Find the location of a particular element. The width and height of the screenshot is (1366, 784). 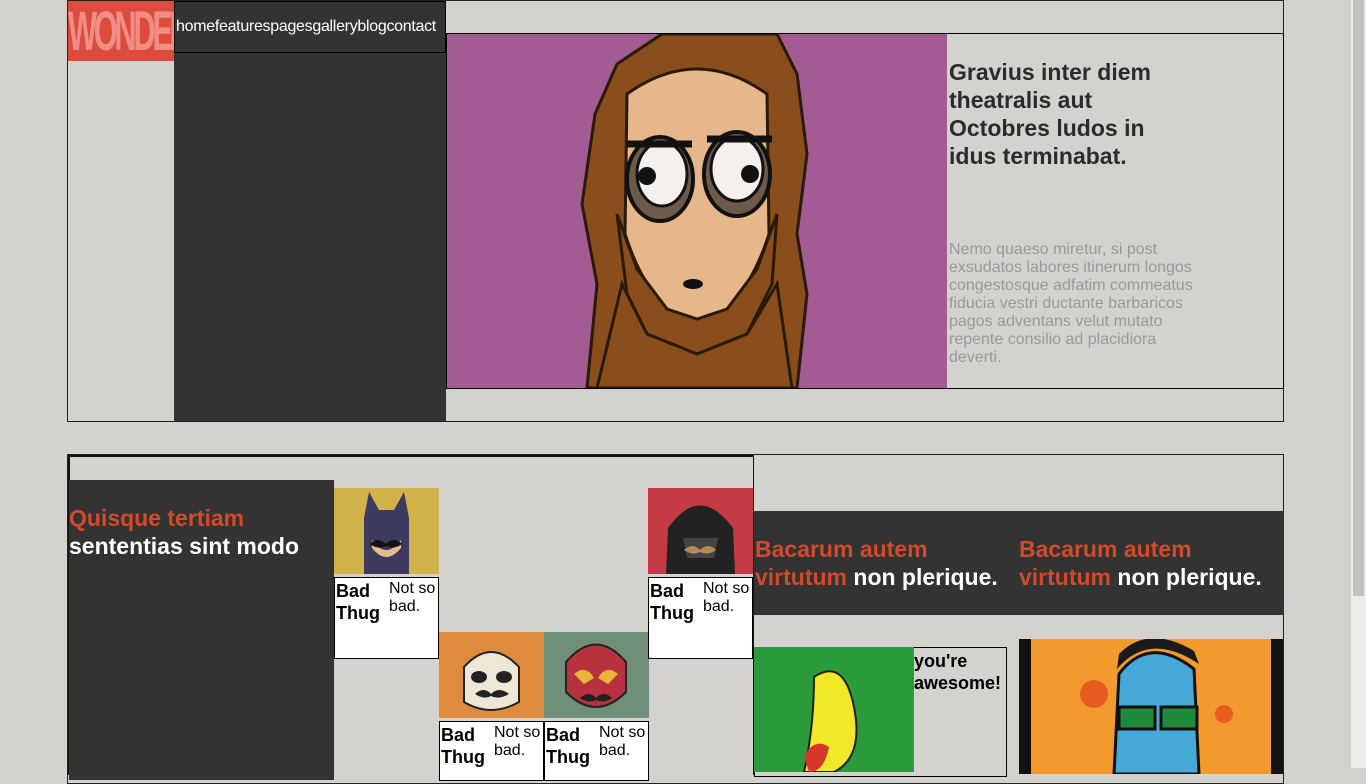

nav-panel is located at coordinates (310, 237).